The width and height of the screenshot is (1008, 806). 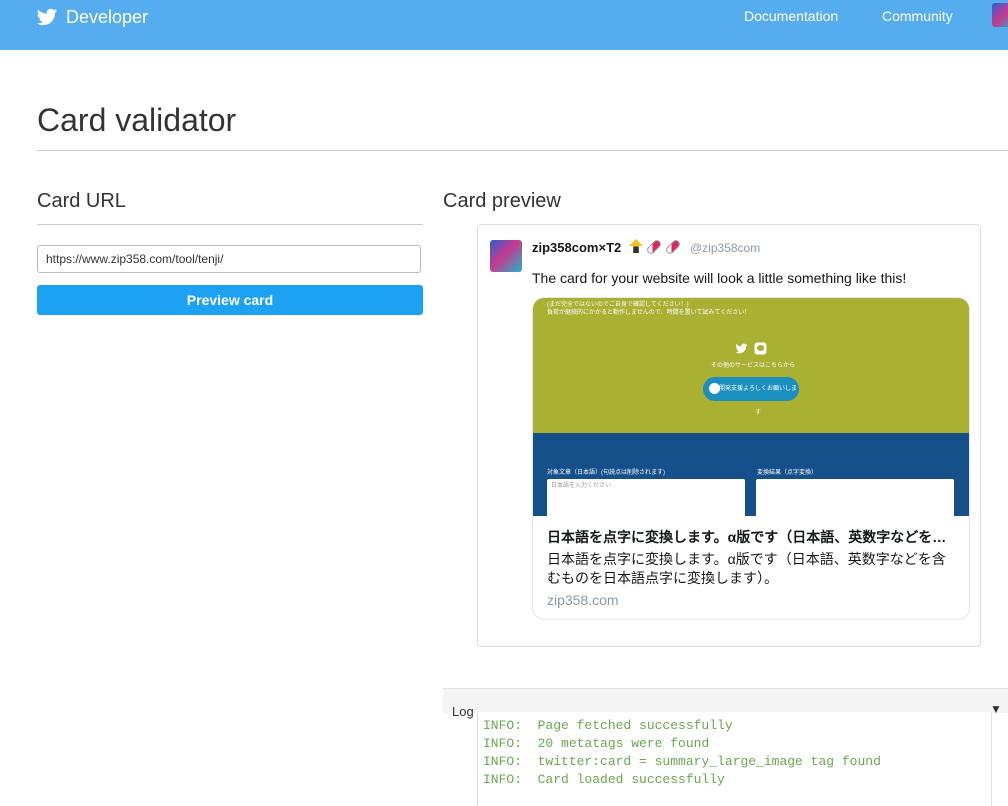 What do you see at coordinates (604, 779) in the screenshot?
I see `log-line: INFO: Card loaded successfully` at bounding box center [604, 779].